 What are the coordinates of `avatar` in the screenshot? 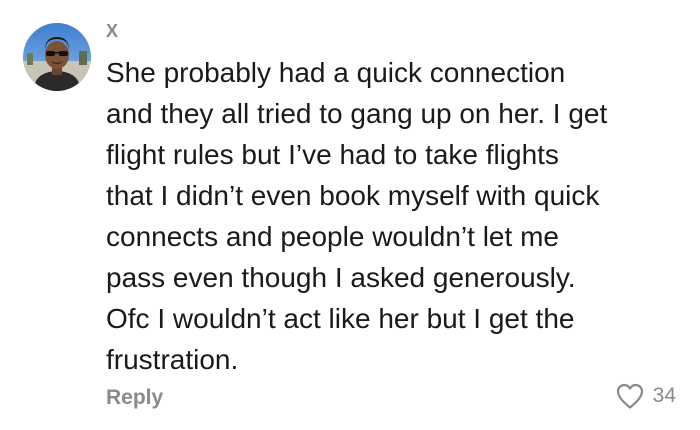 It's located at (57, 57).